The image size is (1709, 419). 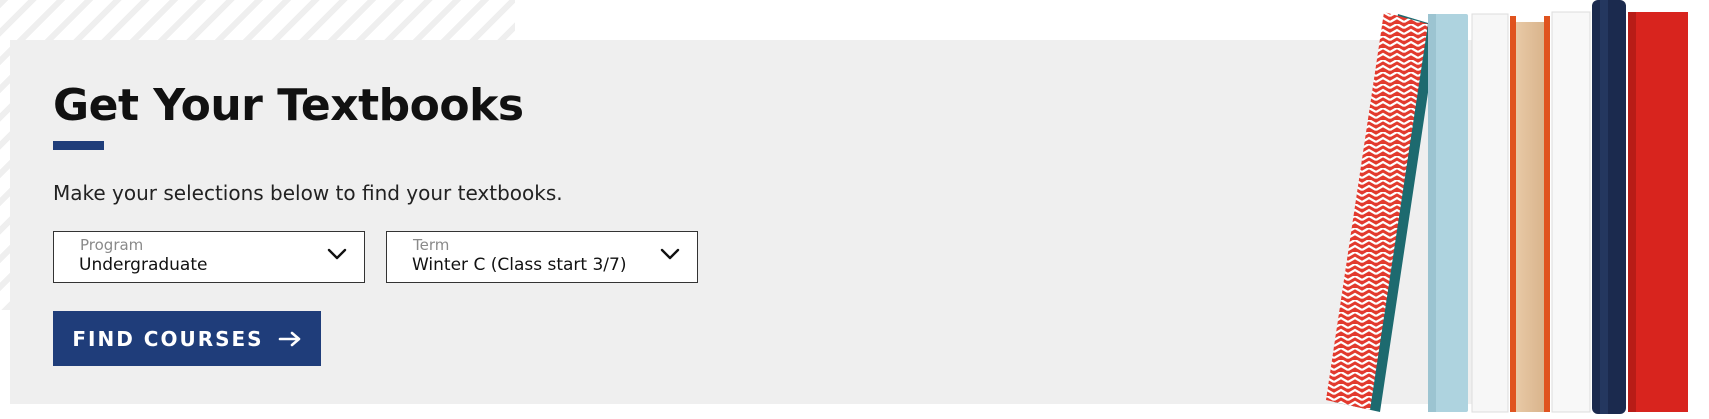 I want to click on program-select: Program Undergraduate, so click(x=209, y=257).